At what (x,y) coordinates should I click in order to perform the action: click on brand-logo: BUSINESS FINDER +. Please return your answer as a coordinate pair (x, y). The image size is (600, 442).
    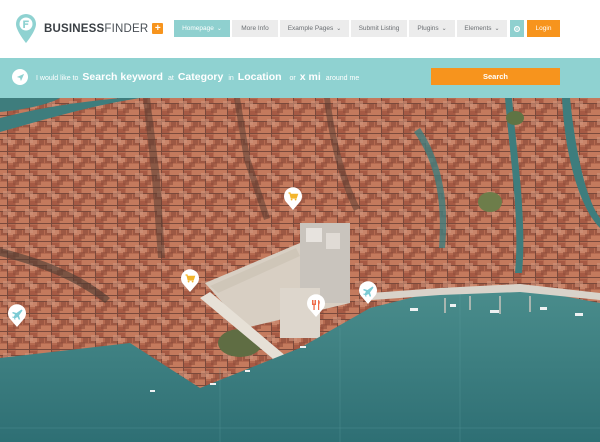
    Looking at the image, I should click on (89, 28).